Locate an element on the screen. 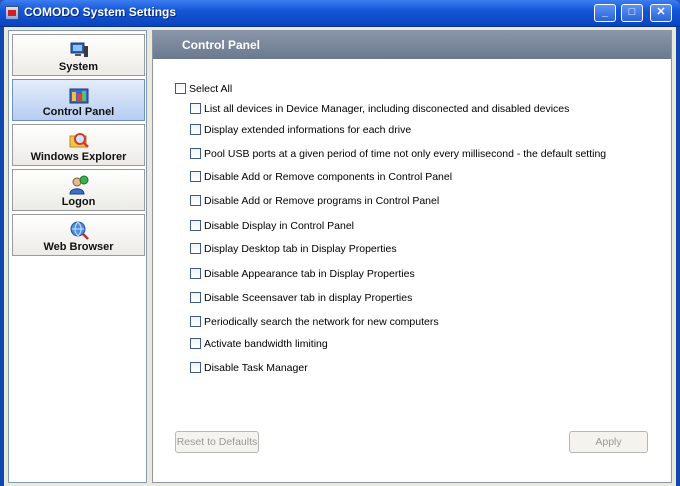  sidebar-item-windows-explorer: Windows Explorer is located at coordinates (78, 145).